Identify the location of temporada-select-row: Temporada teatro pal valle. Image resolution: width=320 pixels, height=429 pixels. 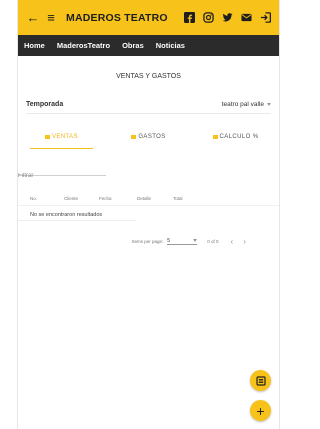
(148, 107).